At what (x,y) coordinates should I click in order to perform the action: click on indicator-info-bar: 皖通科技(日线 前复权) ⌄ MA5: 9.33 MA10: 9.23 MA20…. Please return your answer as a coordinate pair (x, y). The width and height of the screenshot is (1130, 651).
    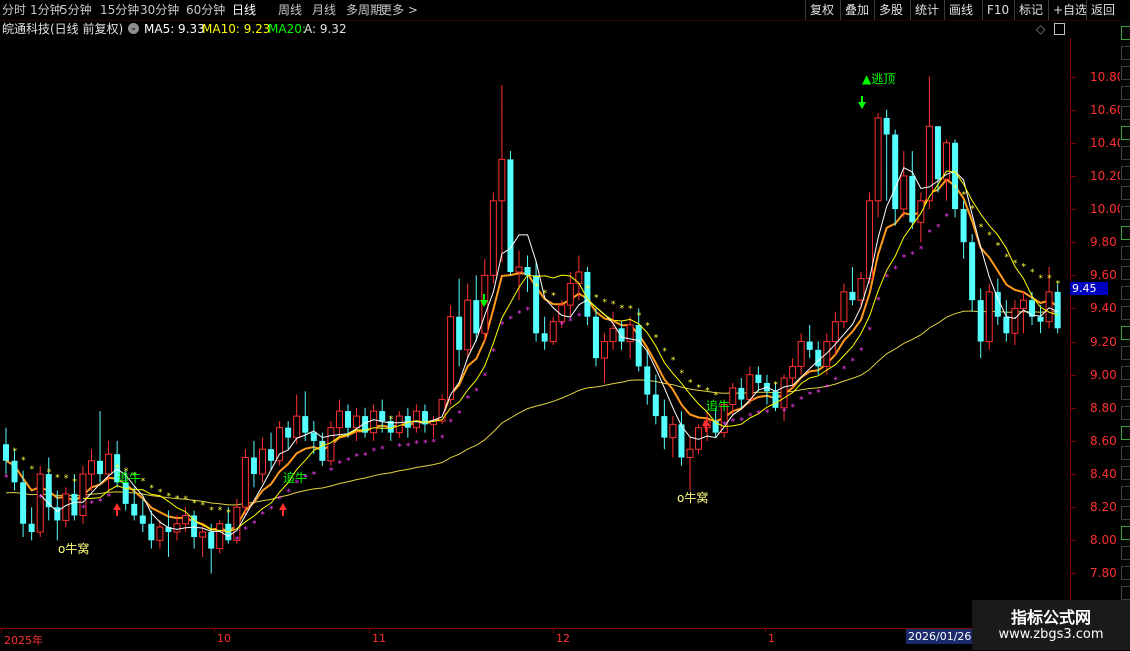
    Looking at the image, I should click on (535, 29).